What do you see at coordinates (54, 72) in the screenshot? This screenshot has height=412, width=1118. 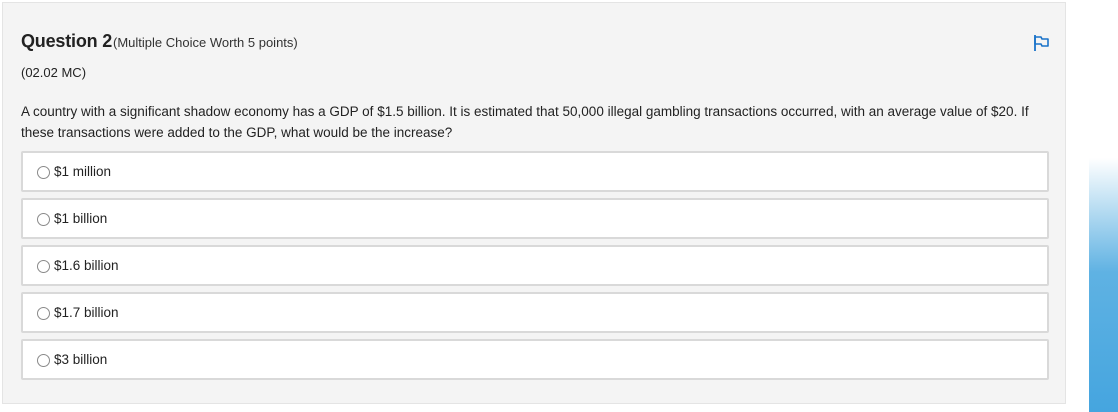 I see `question-code: (02.02 MC)` at bounding box center [54, 72].